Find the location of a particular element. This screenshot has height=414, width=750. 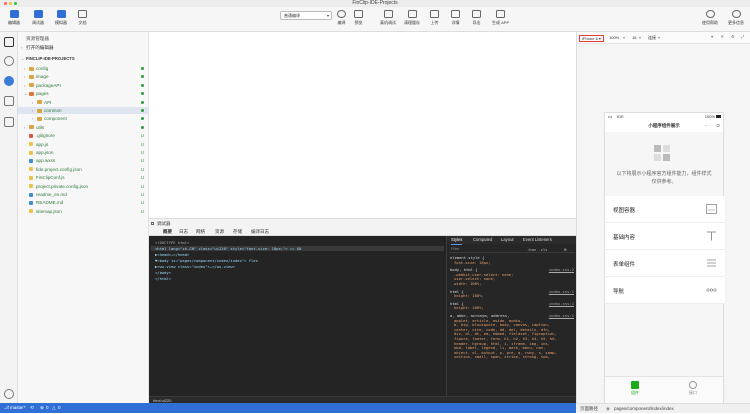

tree-file: project.private.config.json U is located at coordinates (83, 186).